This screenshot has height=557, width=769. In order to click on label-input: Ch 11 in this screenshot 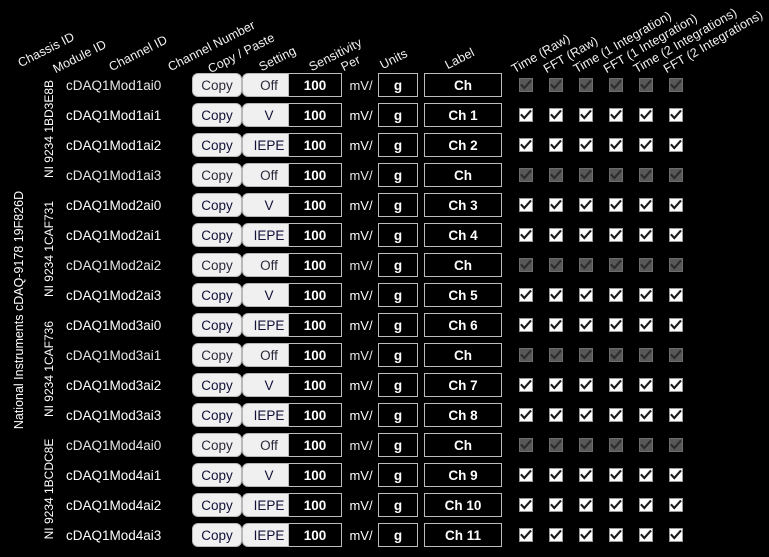, I will do `click(463, 535)`.